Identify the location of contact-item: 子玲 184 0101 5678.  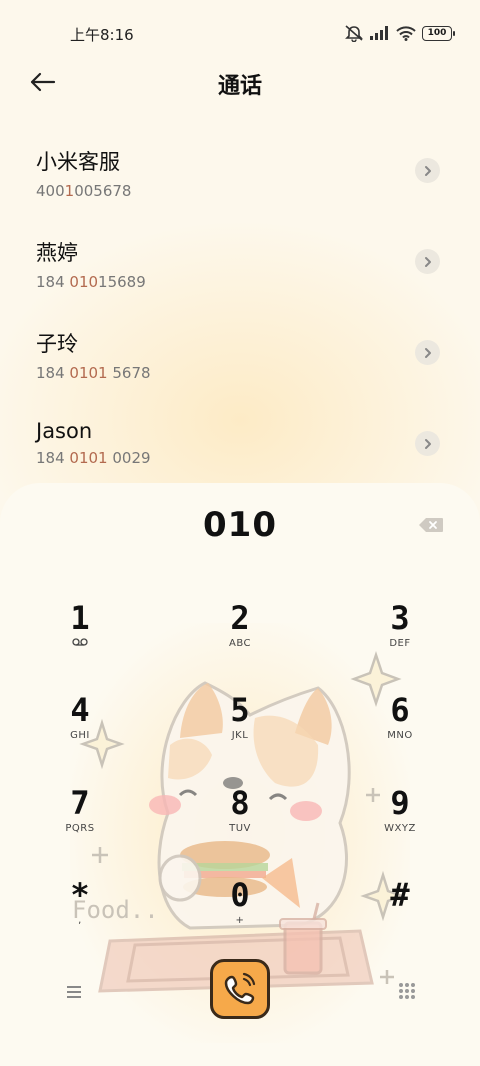
(240, 357).